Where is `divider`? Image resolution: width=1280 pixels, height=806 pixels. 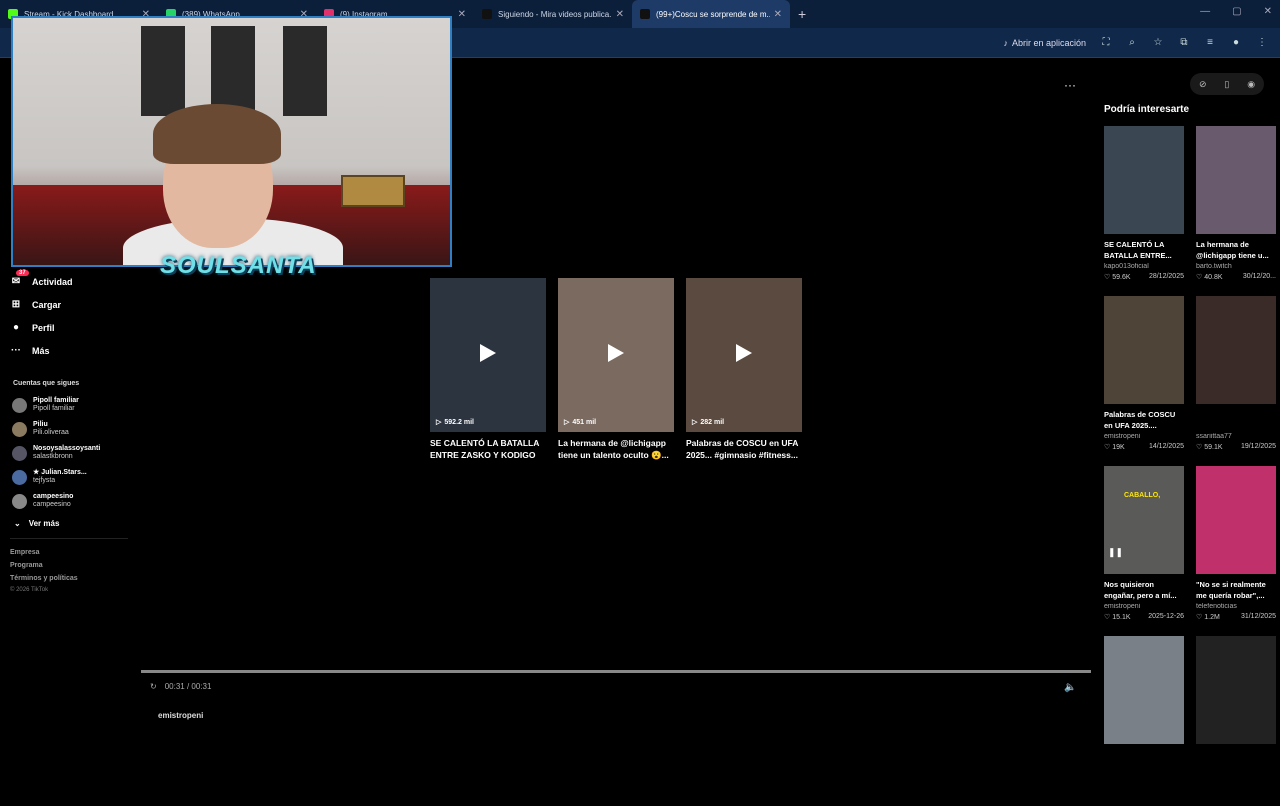 divider is located at coordinates (69, 538).